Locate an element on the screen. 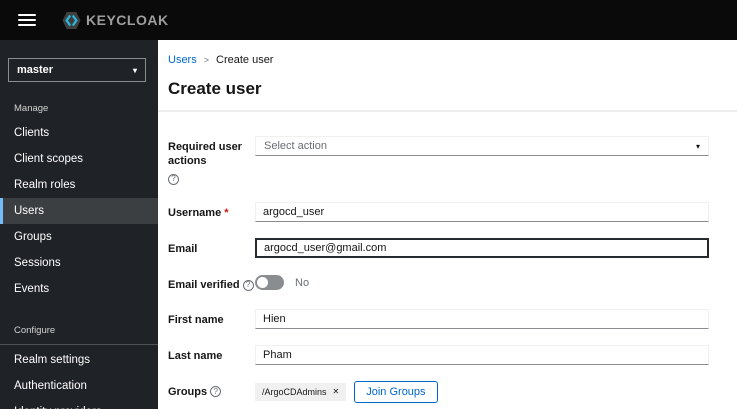 The image size is (737, 409). breadcrumb: Users > Create user is located at coordinates (438, 60).